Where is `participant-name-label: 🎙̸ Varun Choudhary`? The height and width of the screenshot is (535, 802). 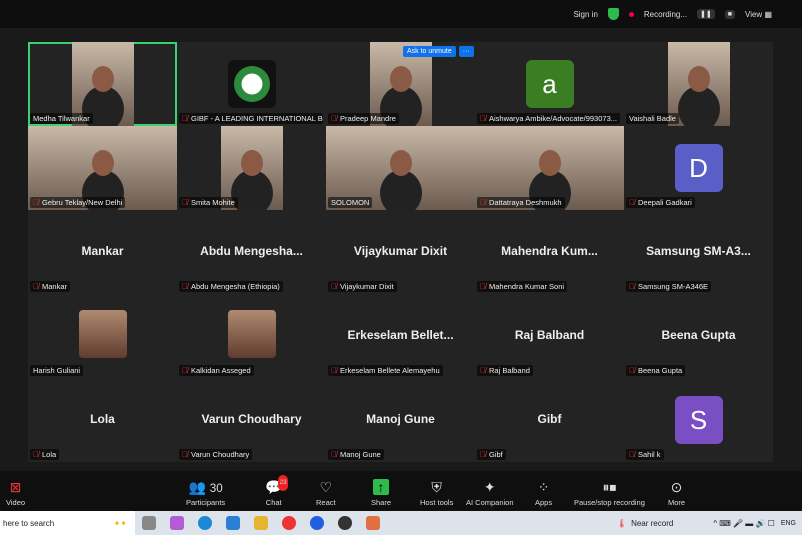
participant-name-label: 🎙̸ Varun Choudhary is located at coordinates (216, 454).